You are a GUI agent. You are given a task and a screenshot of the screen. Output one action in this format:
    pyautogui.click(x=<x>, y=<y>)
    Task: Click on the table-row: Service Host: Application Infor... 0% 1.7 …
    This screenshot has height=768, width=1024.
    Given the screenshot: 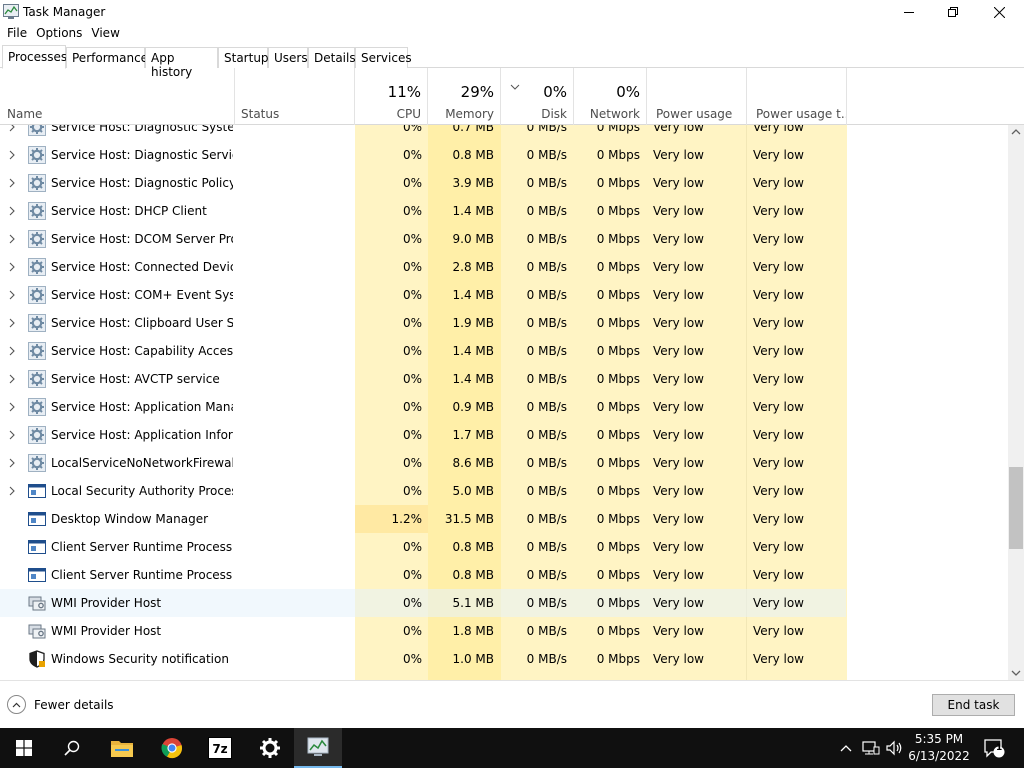 What is the action you would take?
    pyautogui.click(x=504, y=435)
    